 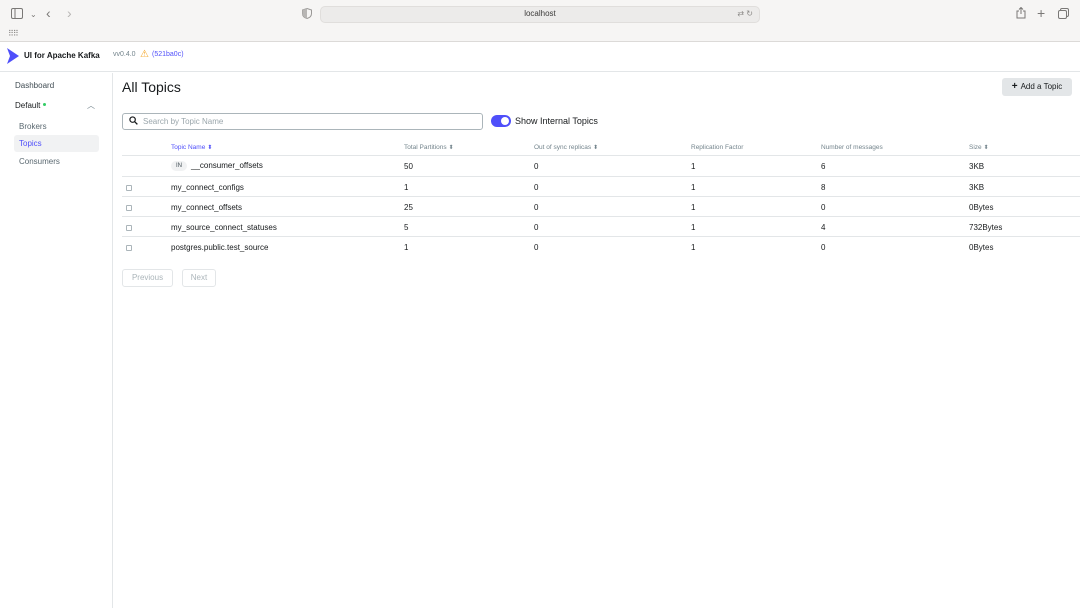 I want to click on table-row: IN __consumer_offsets 50 0 1 6 3KB, so click(x=601, y=165).